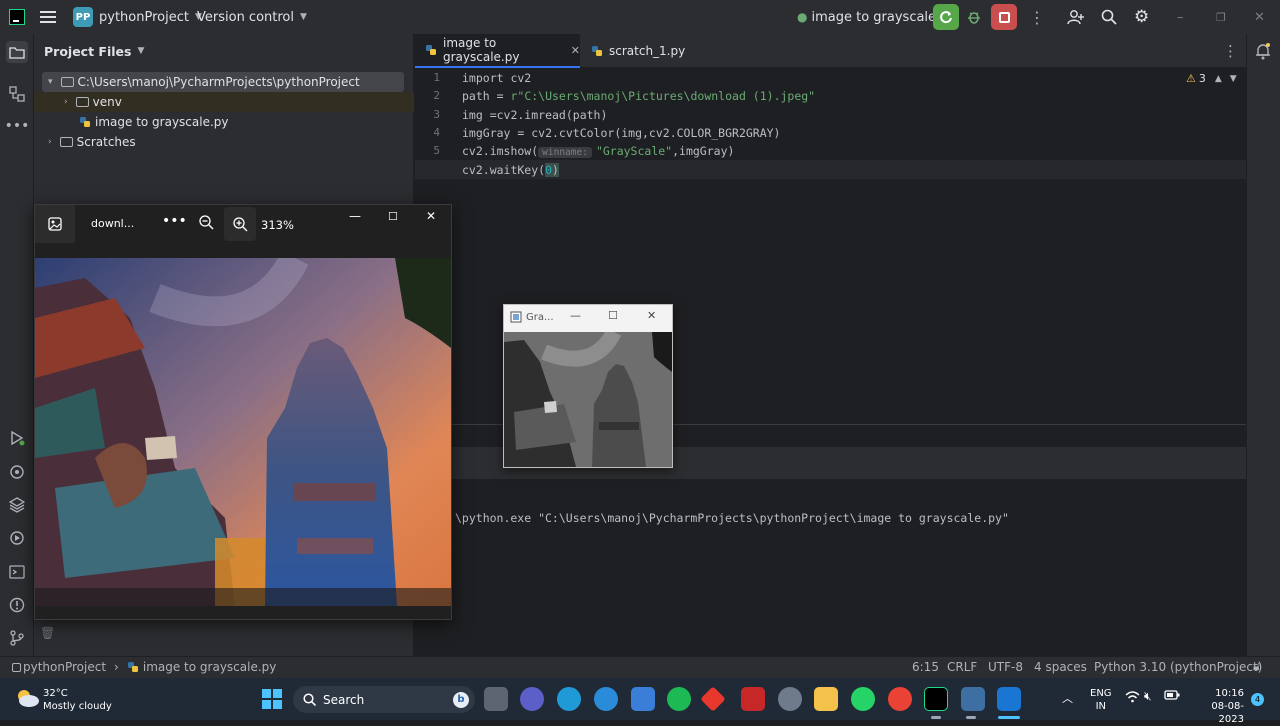  What do you see at coordinates (1180, 17) in the screenshot?
I see `minimize-icon: –` at bounding box center [1180, 17].